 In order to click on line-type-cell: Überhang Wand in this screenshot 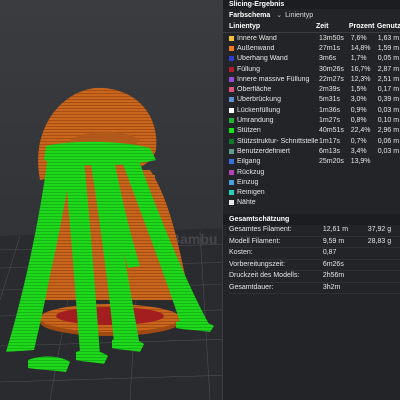, I will do `click(274, 58)`.